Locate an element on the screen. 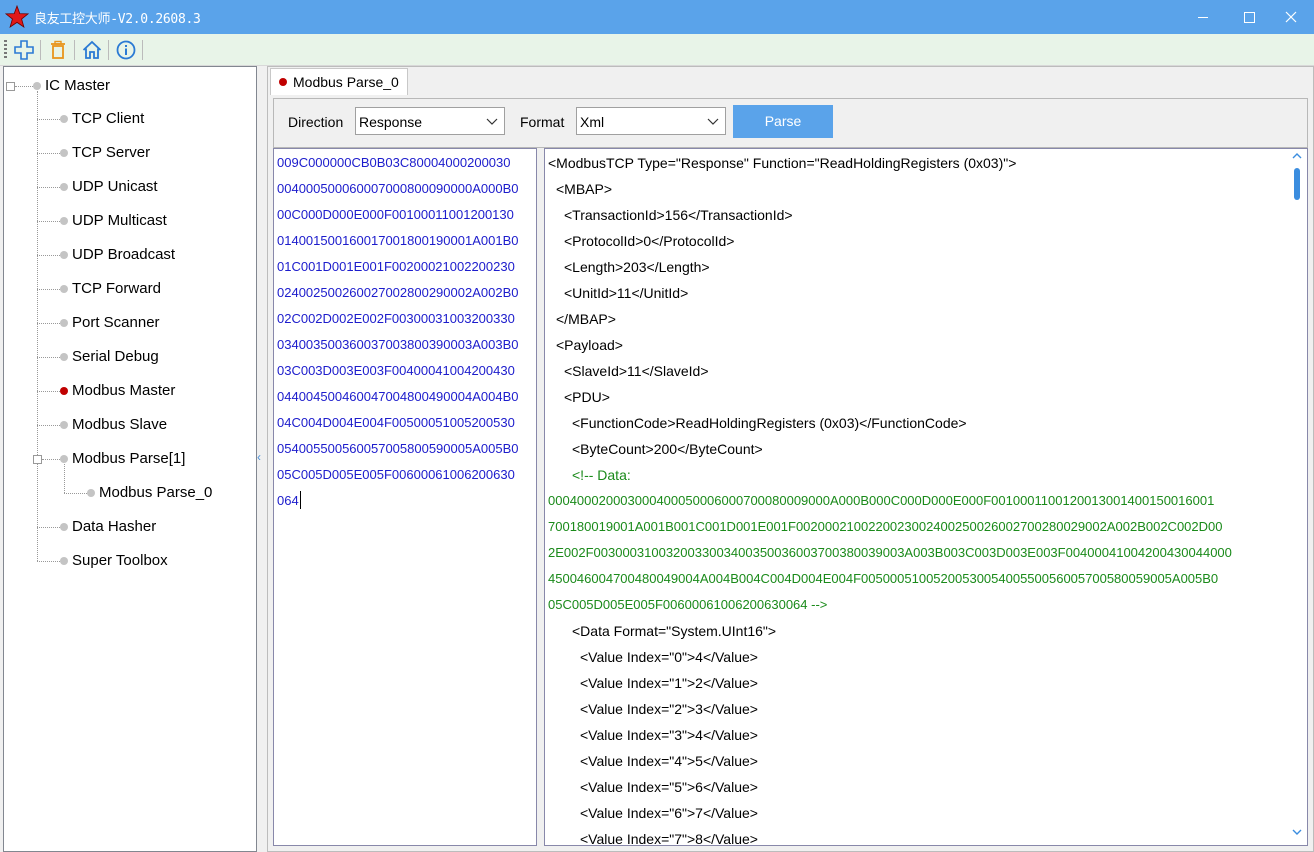  scrollbar-thumb is located at coordinates (1297, 184).